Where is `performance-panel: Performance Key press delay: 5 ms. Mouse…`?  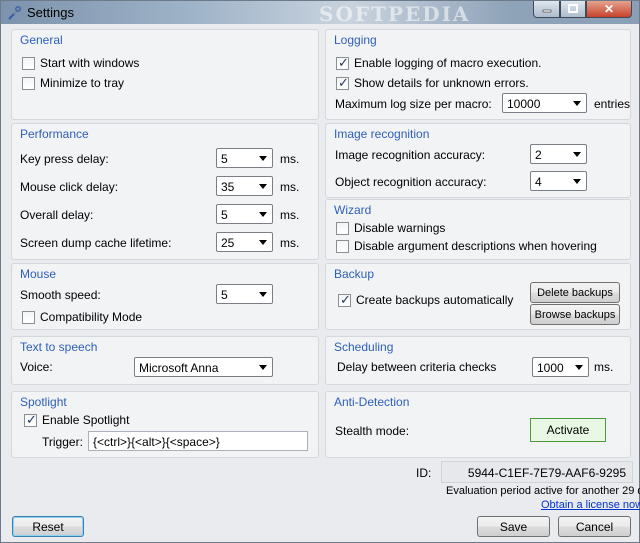
performance-panel: Performance Key press delay: 5 ms. Mouse… is located at coordinates (165, 191).